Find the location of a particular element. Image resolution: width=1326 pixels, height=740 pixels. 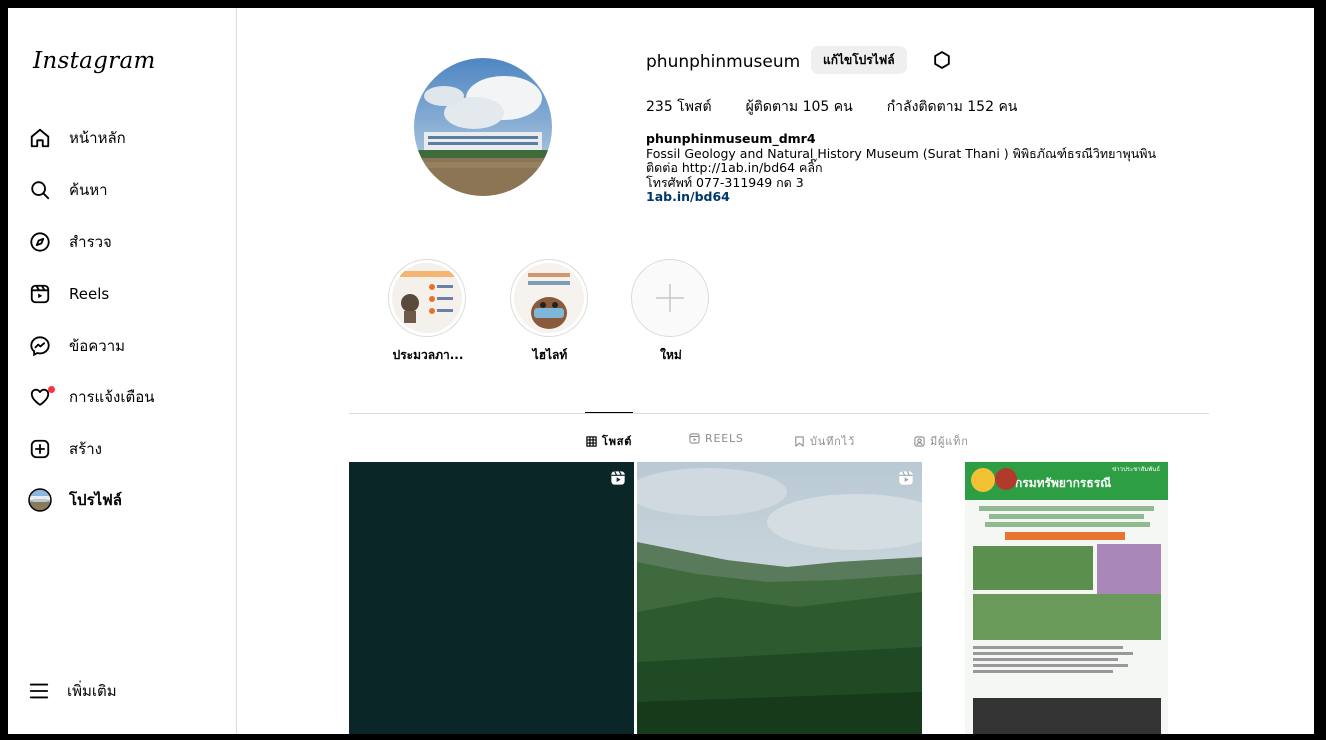

sidebar-item-explore: สำรวจ is located at coordinates (123, 242).